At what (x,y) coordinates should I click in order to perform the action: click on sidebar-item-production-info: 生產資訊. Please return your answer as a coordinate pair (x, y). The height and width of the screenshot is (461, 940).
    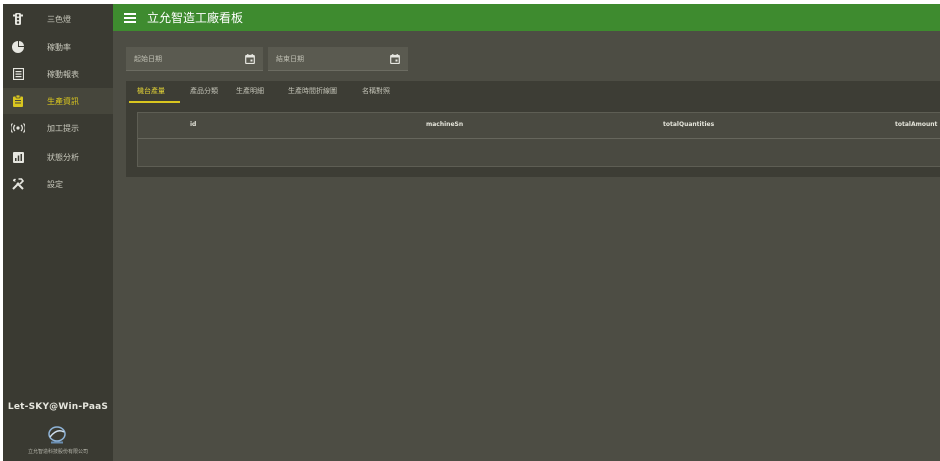
    Looking at the image, I should click on (58, 101).